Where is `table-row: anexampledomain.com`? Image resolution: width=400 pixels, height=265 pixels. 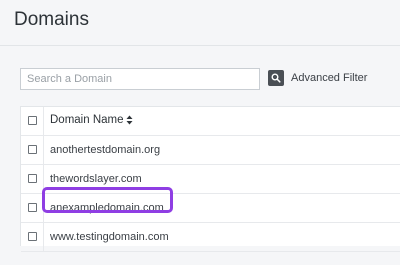 table-row: anexampledomain.com is located at coordinates (210, 208).